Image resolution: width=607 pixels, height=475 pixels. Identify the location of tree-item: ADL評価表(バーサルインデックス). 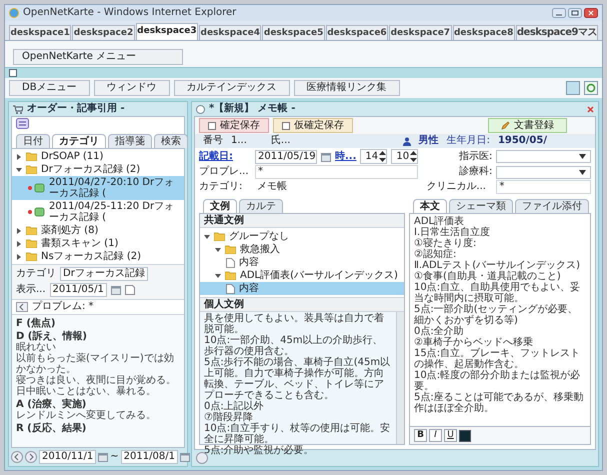
(302, 275).